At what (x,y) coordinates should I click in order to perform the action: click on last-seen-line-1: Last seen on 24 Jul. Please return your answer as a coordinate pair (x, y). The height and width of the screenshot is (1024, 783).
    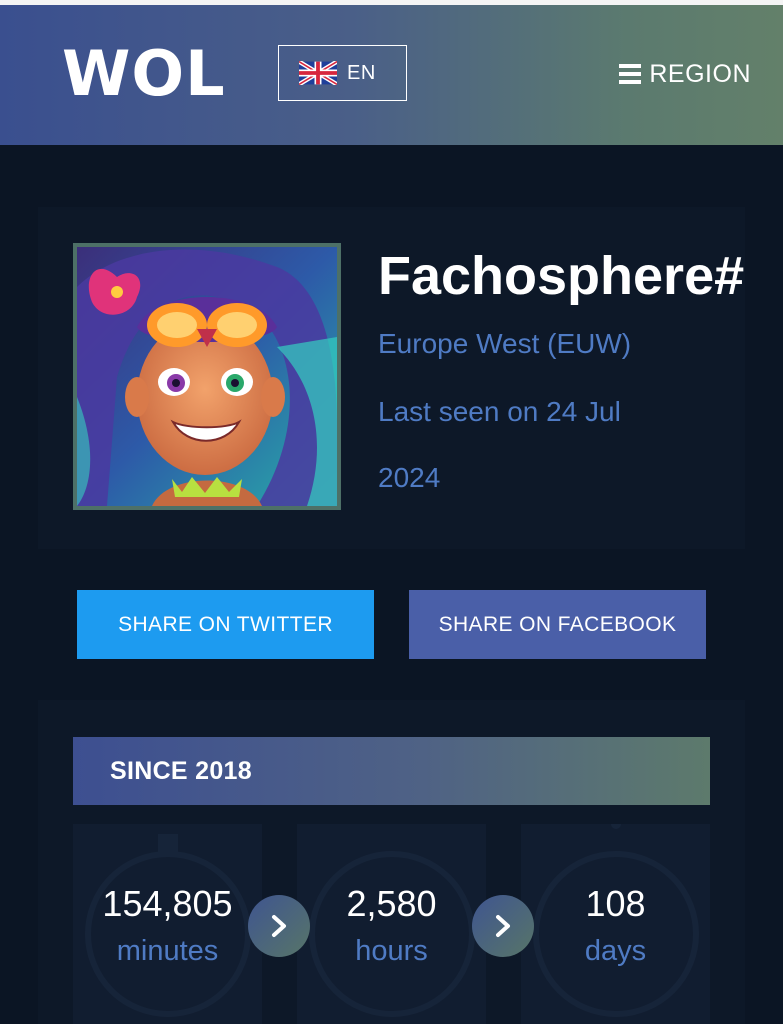
    Looking at the image, I should click on (499, 411).